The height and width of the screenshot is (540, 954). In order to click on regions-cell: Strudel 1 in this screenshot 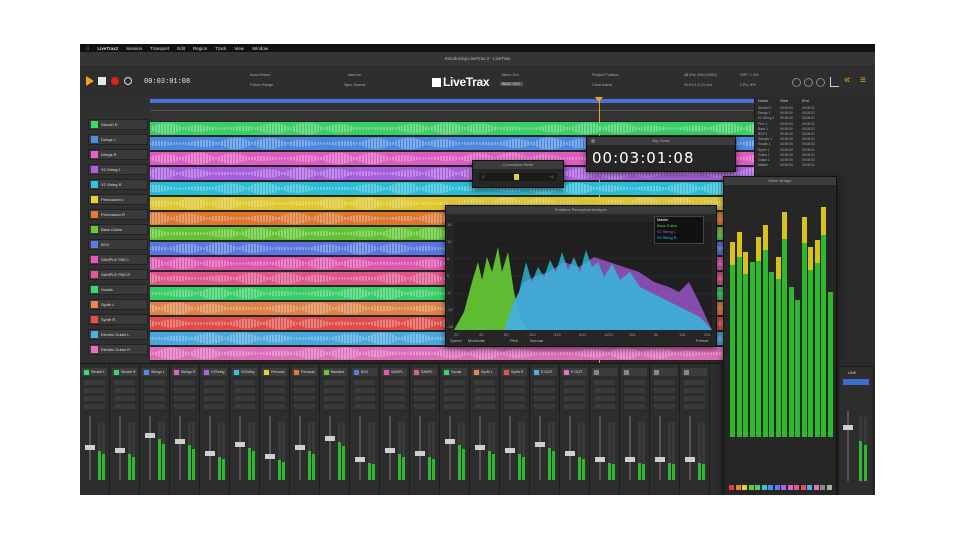, I will do `click(764, 108)`.